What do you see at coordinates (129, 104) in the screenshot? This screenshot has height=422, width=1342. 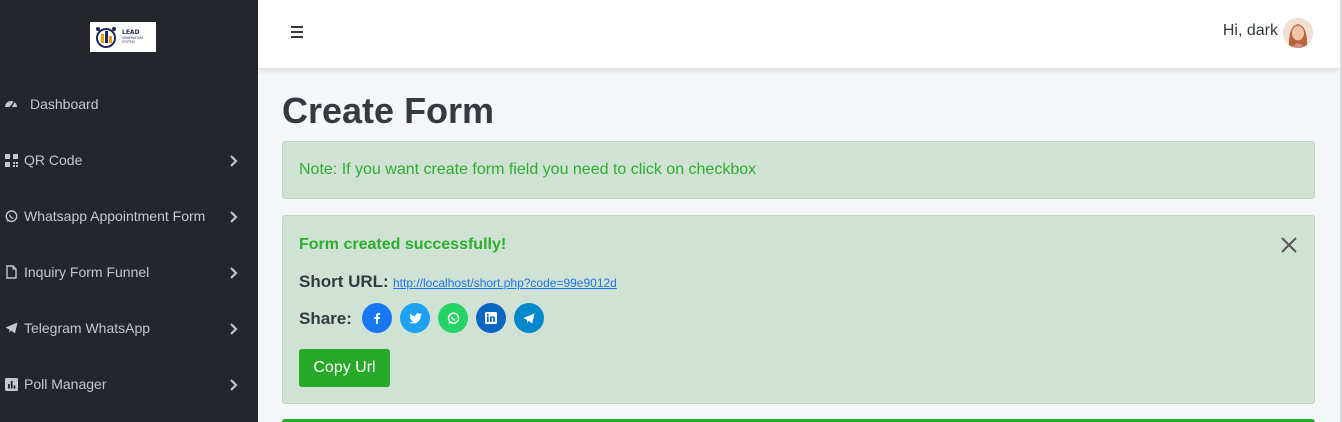 I see `sidebar-item-dashboard: Dashboard` at bounding box center [129, 104].